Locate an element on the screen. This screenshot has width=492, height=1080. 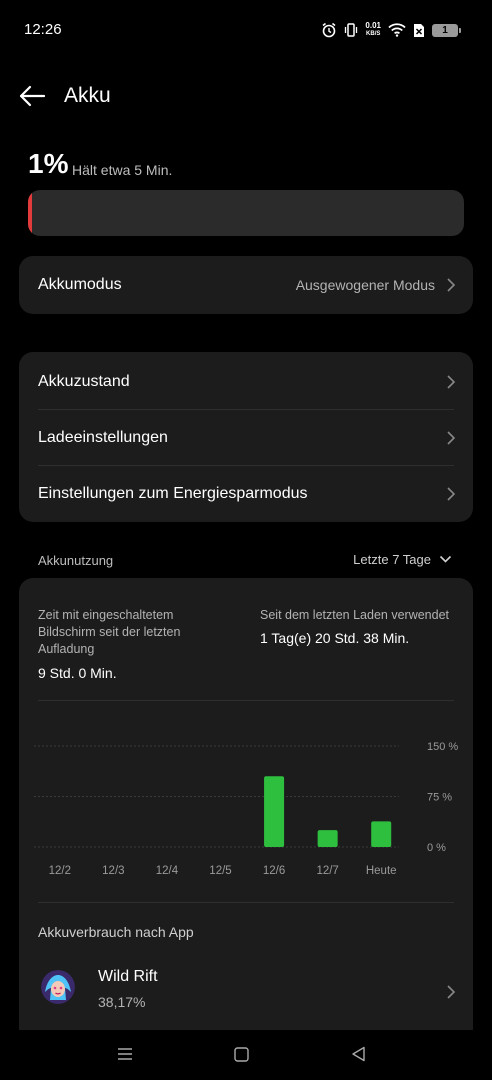
app-usage-percent: 38,17% is located at coordinates (122, 1002).